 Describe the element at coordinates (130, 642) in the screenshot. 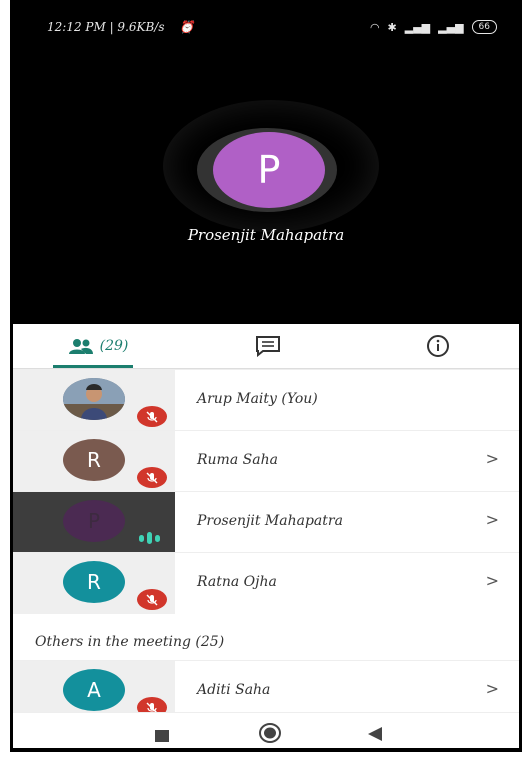

I see `others-heading: Others in the meeting (25)` at that location.